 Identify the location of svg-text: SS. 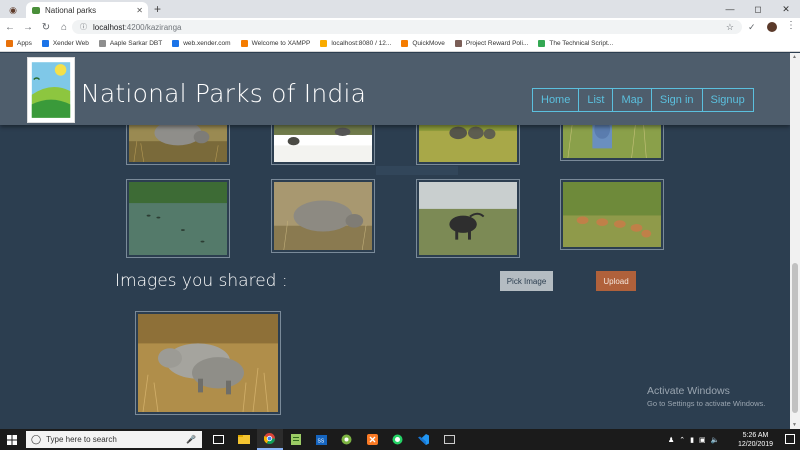
(320, 441).